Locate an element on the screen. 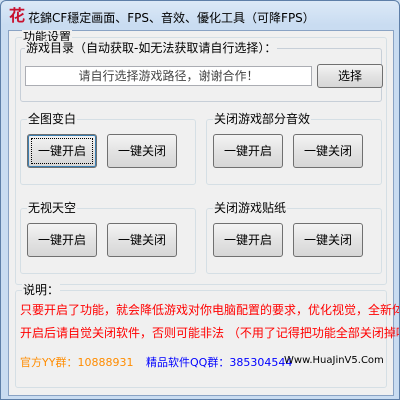 The image size is (400, 400). group-sky-legend: 无视天空 is located at coordinates (52, 208).